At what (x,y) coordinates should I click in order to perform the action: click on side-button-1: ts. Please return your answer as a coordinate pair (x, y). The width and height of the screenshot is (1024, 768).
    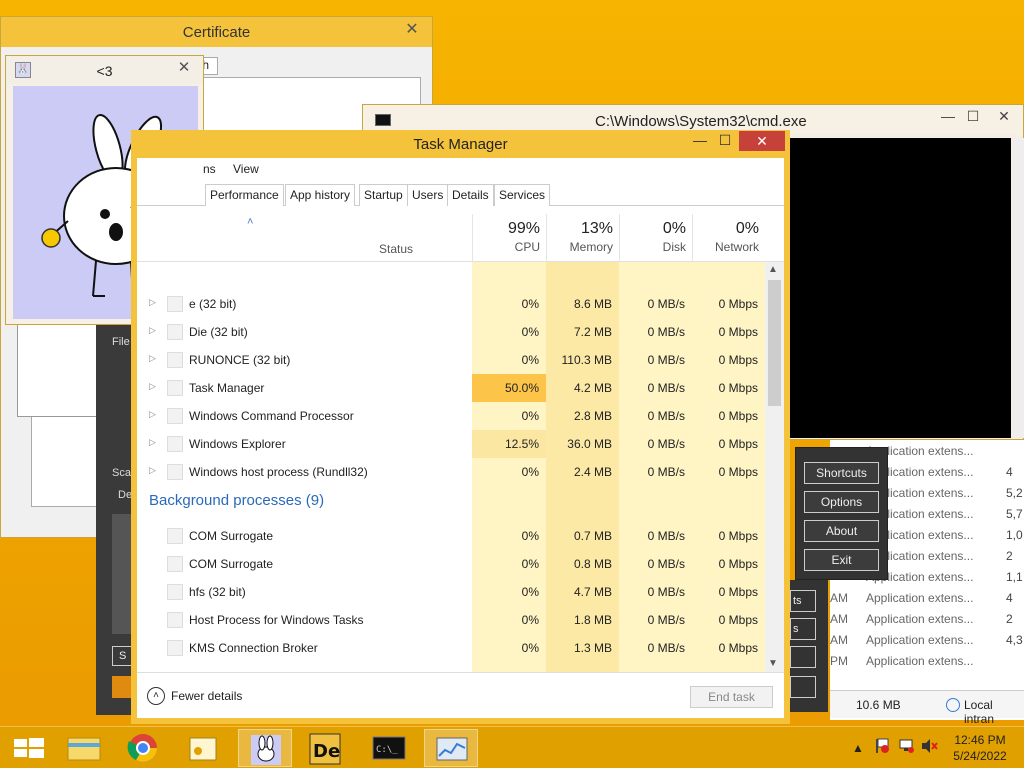
    Looking at the image, I should click on (803, 601).